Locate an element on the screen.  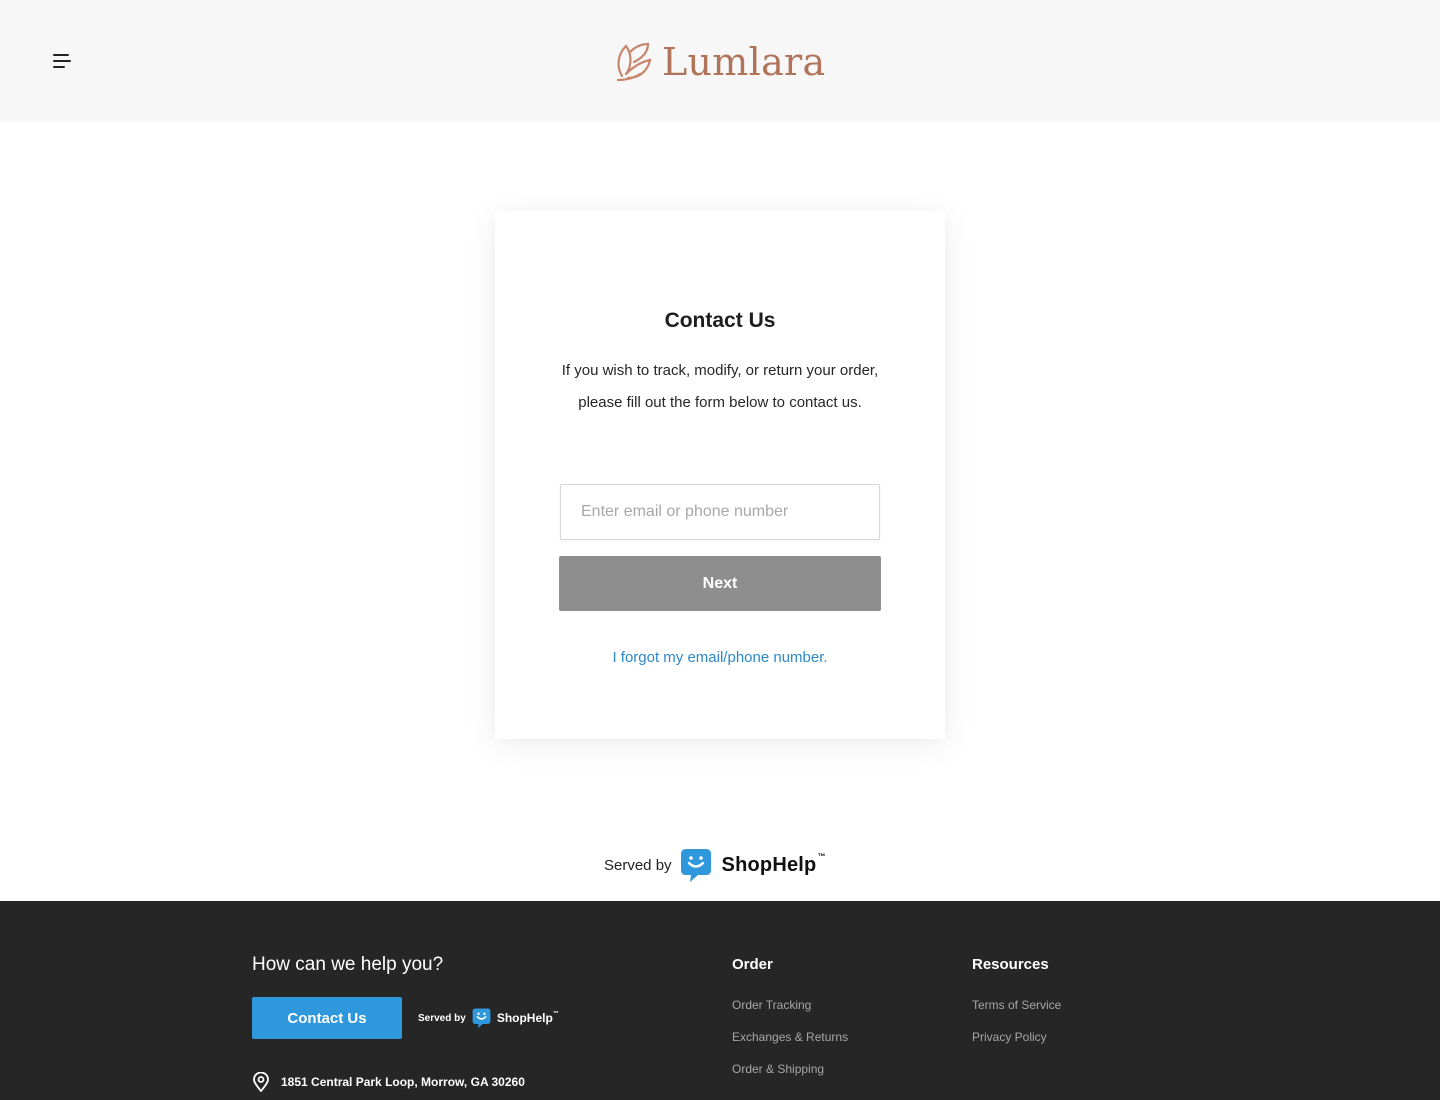
footer-address: 1851 Central Park Loop, Morrow, GA 30260 is located at coordinates (388, 1082).